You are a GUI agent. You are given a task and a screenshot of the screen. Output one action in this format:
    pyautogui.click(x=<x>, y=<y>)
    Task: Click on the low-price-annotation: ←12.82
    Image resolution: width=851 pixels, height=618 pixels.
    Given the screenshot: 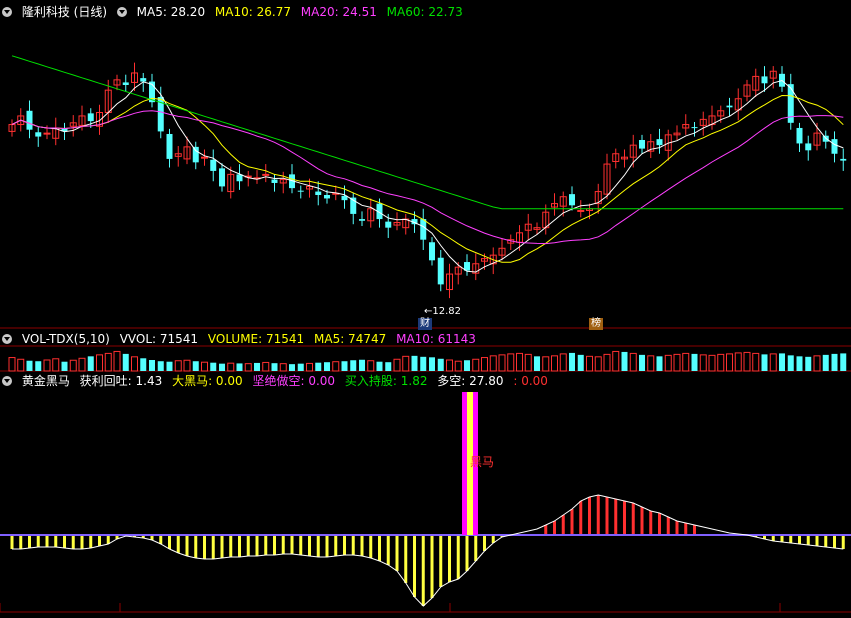 What is the action you would take?
    pyautogui.click(x=443, y=311)
    